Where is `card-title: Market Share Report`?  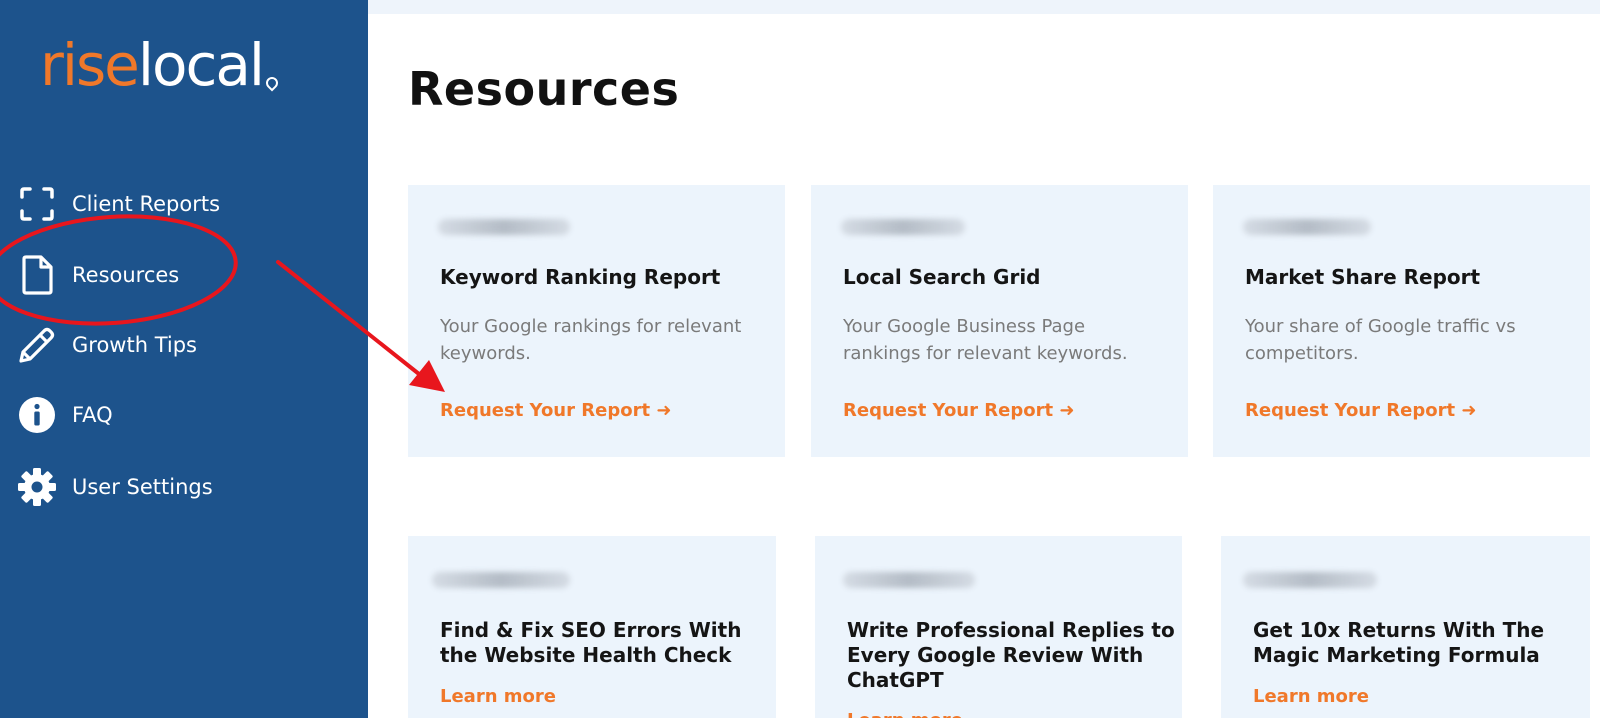 card-title: Market Share Report is located at coordinates (1363, 277).